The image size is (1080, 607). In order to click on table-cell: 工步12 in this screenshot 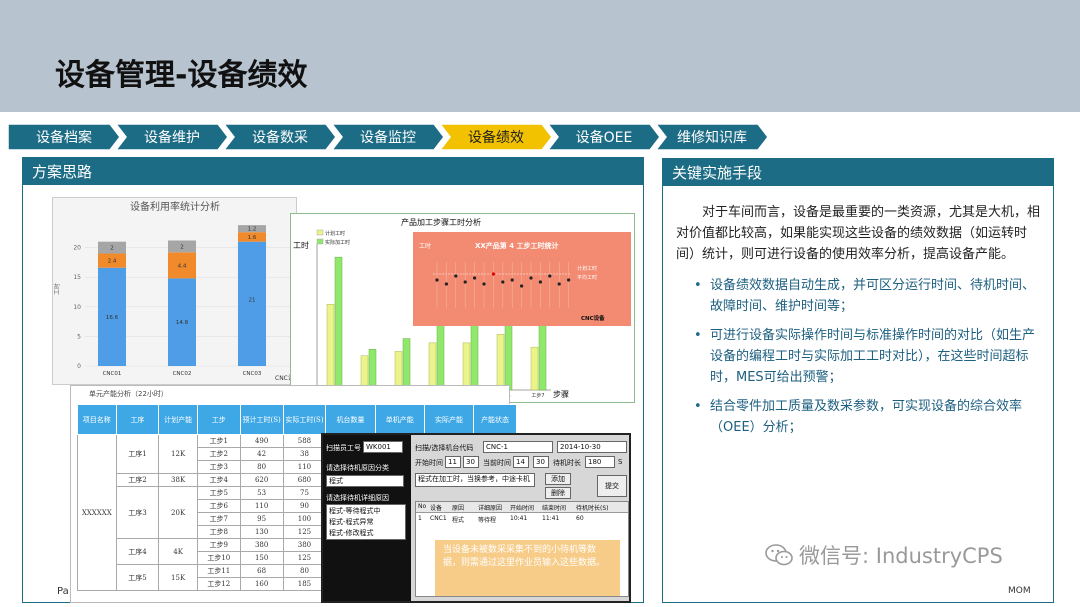, I will do `click(218, 584)`.